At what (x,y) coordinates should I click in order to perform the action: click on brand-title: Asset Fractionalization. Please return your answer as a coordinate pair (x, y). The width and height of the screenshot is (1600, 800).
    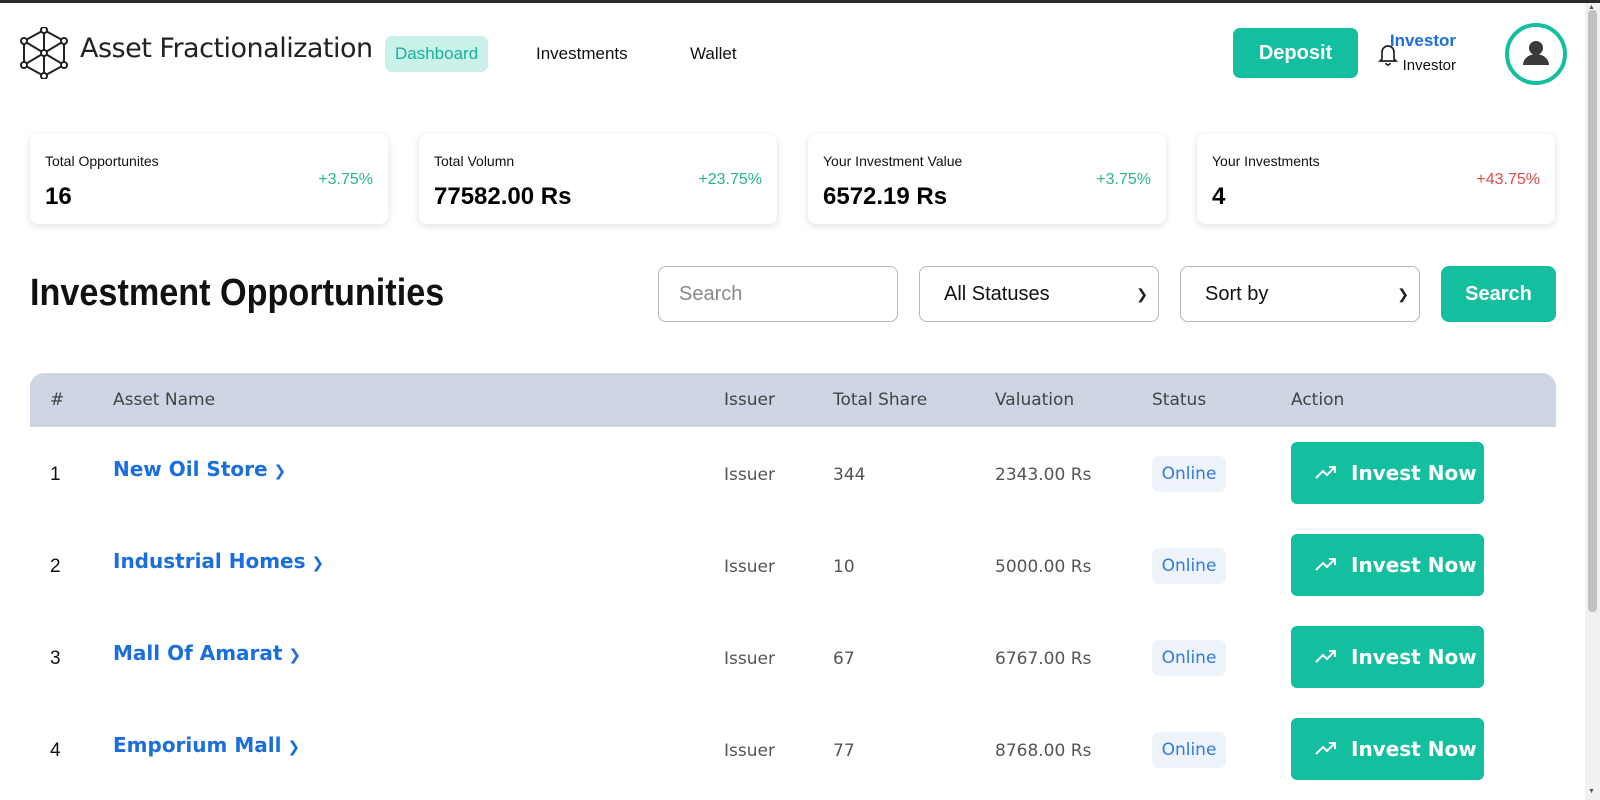
    Looking at the image, I should click on (226, 48).